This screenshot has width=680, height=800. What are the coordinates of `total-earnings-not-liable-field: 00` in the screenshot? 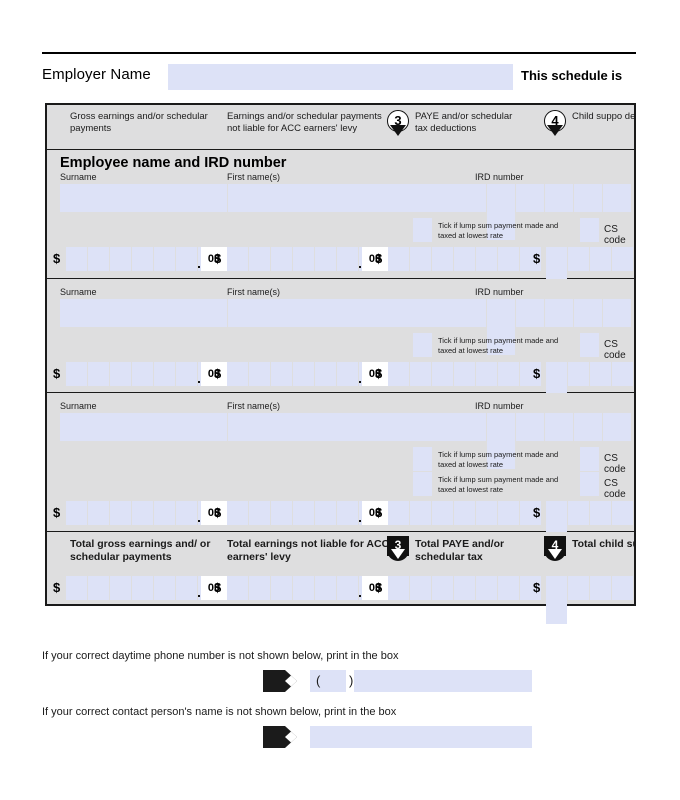 It's located at (307, 588).